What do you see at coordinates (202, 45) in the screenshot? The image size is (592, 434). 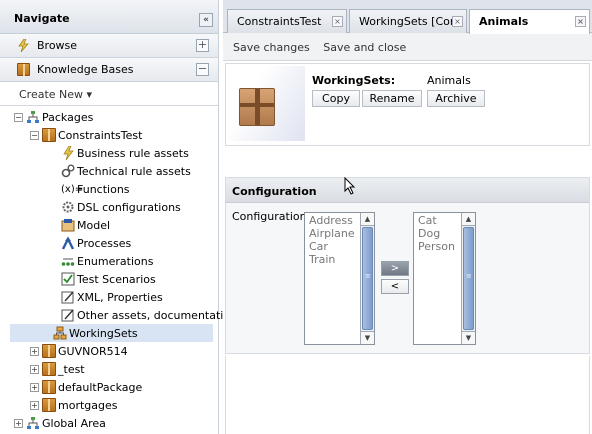 I see `expand-browse-button: +` at bounding box center [202, 45].